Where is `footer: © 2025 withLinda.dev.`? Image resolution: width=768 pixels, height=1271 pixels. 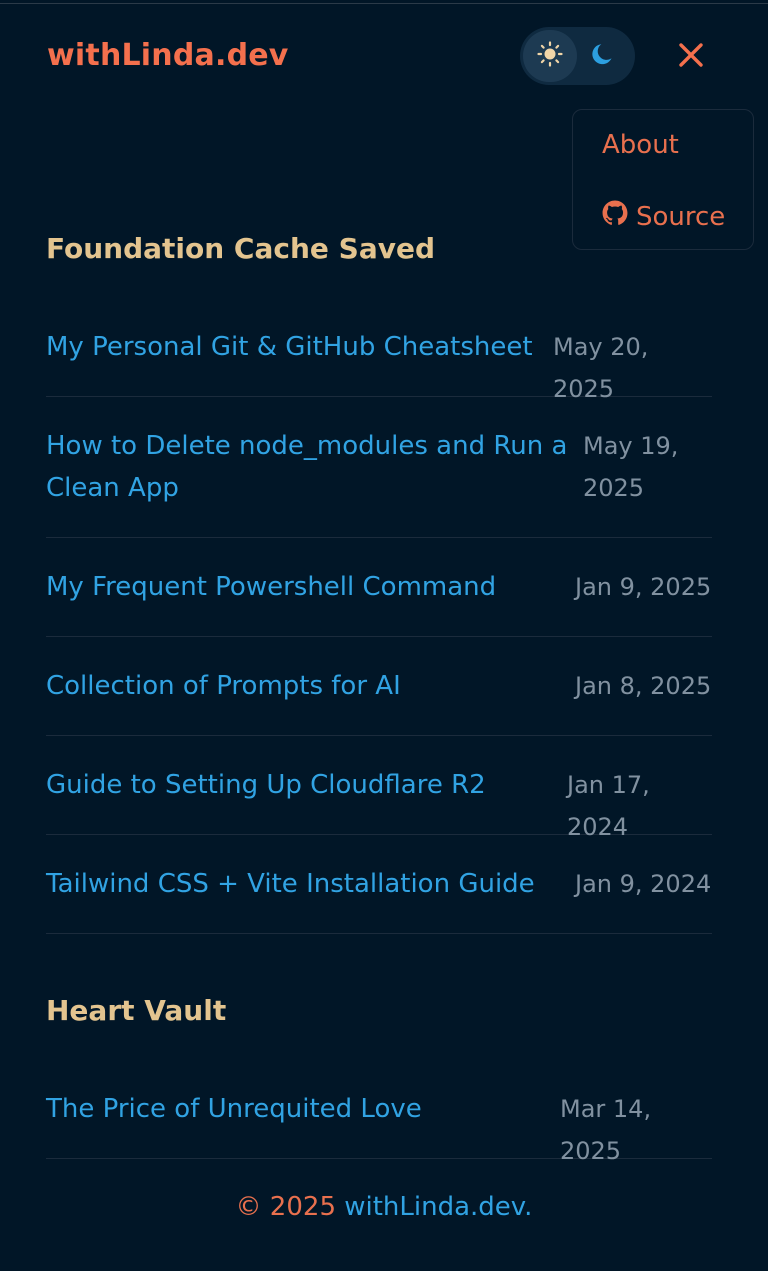 footer: © 2025 withLinda.dev. is located at coordinates (384, 1207).